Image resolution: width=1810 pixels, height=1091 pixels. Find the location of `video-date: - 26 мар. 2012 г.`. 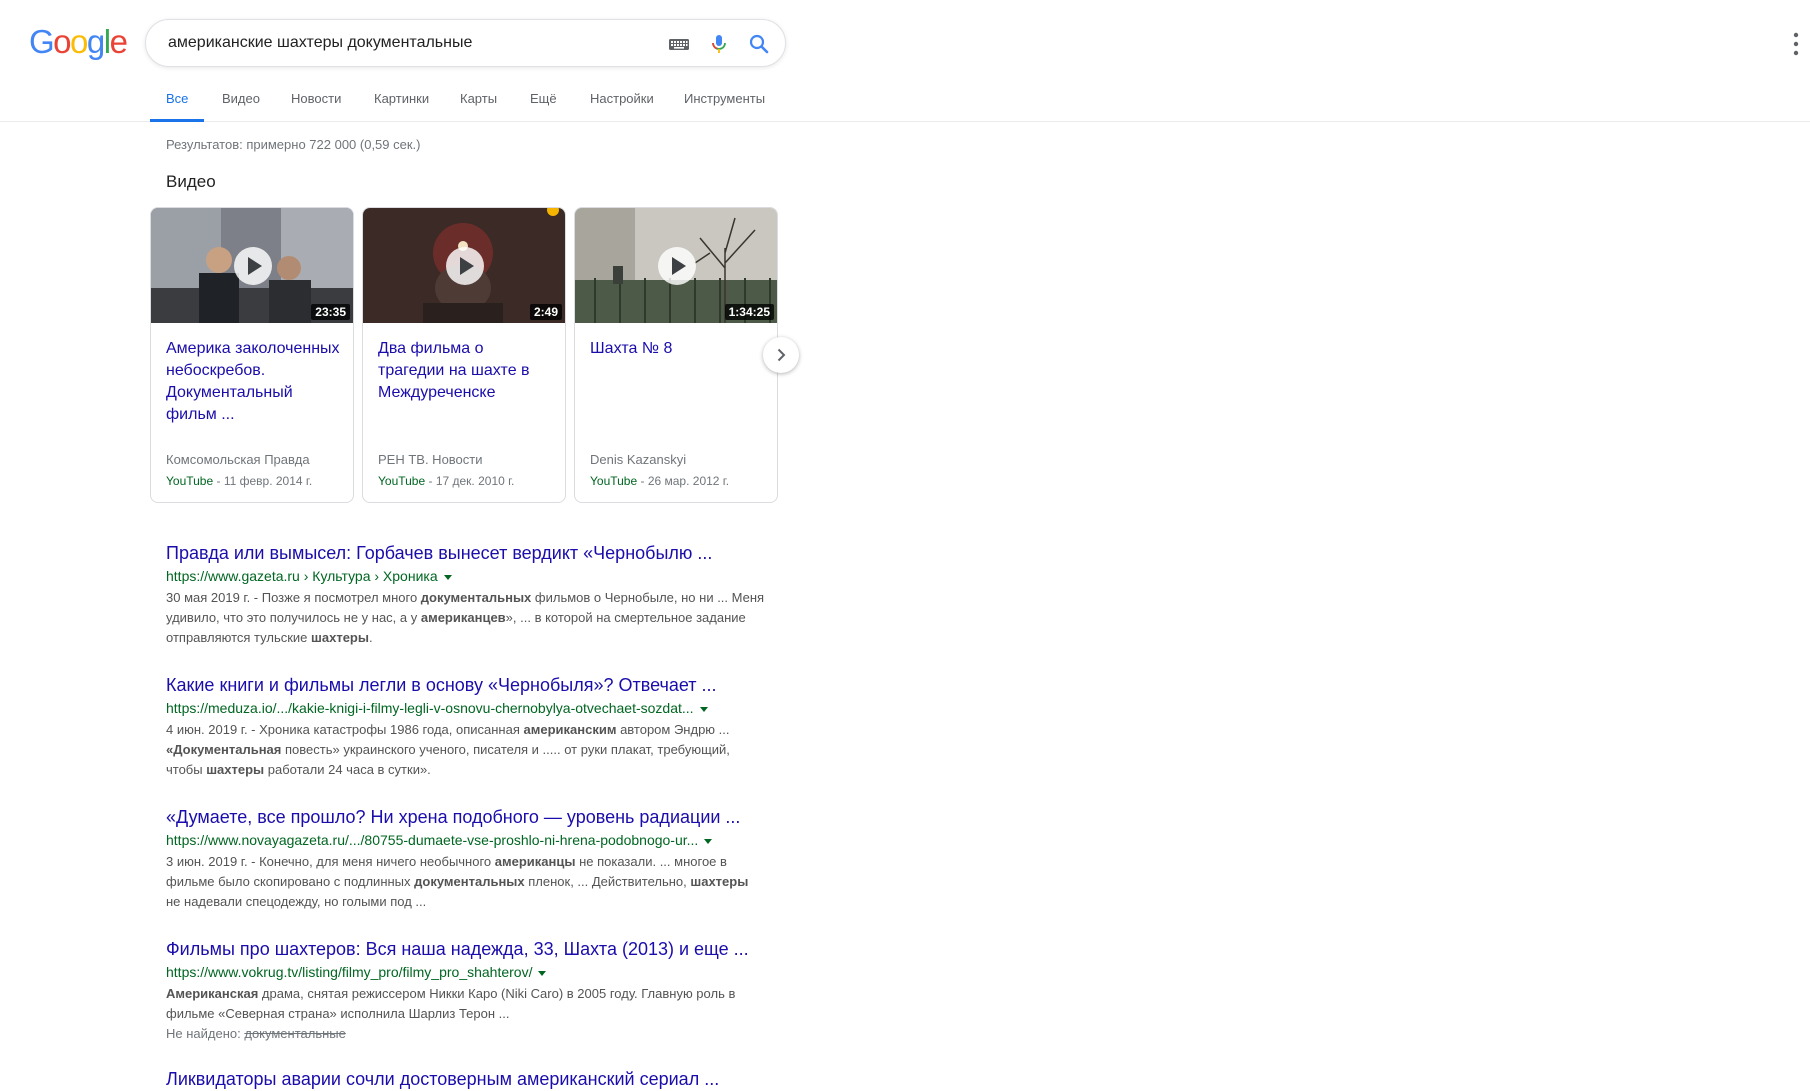

video-date: - 26 мар. 2012 г. is located at coordinates (683, 481).